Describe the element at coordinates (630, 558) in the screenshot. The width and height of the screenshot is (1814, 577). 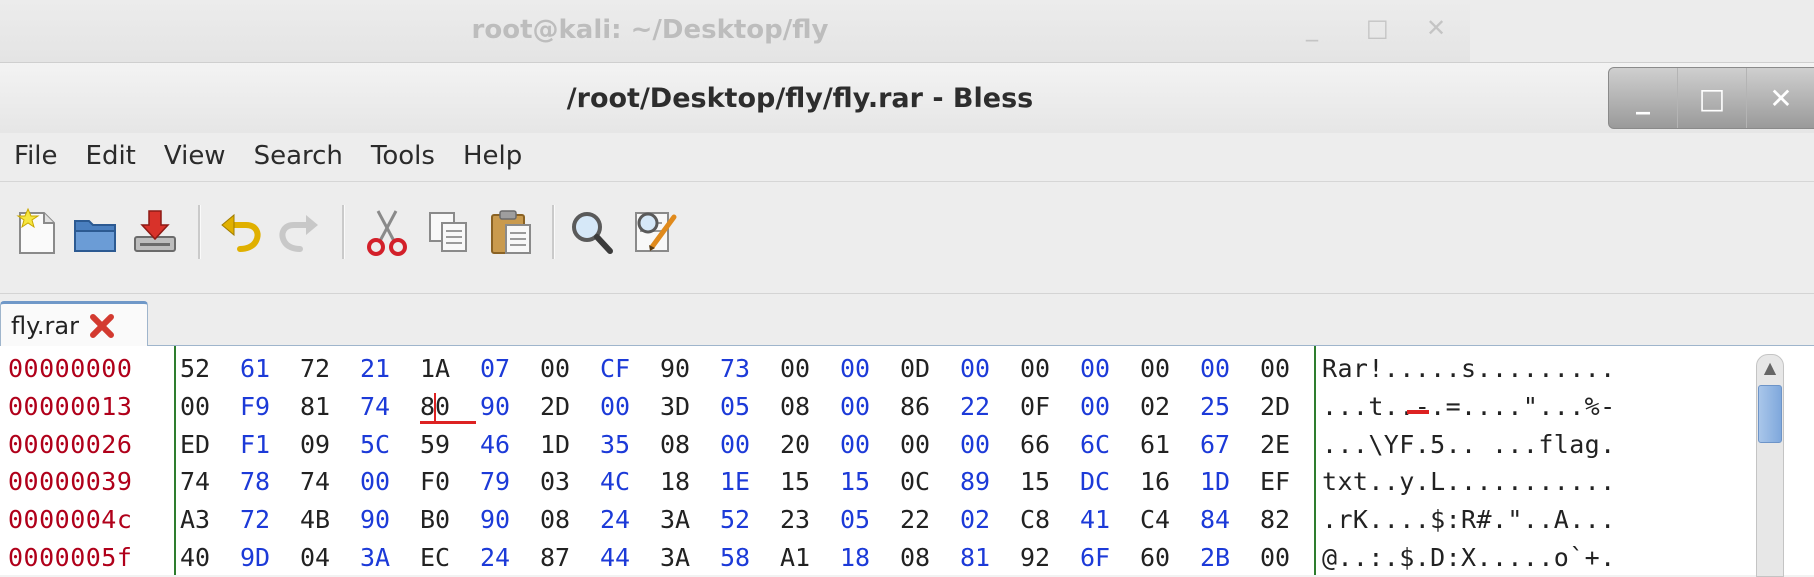
I see `hex-byte: 44` at that location.